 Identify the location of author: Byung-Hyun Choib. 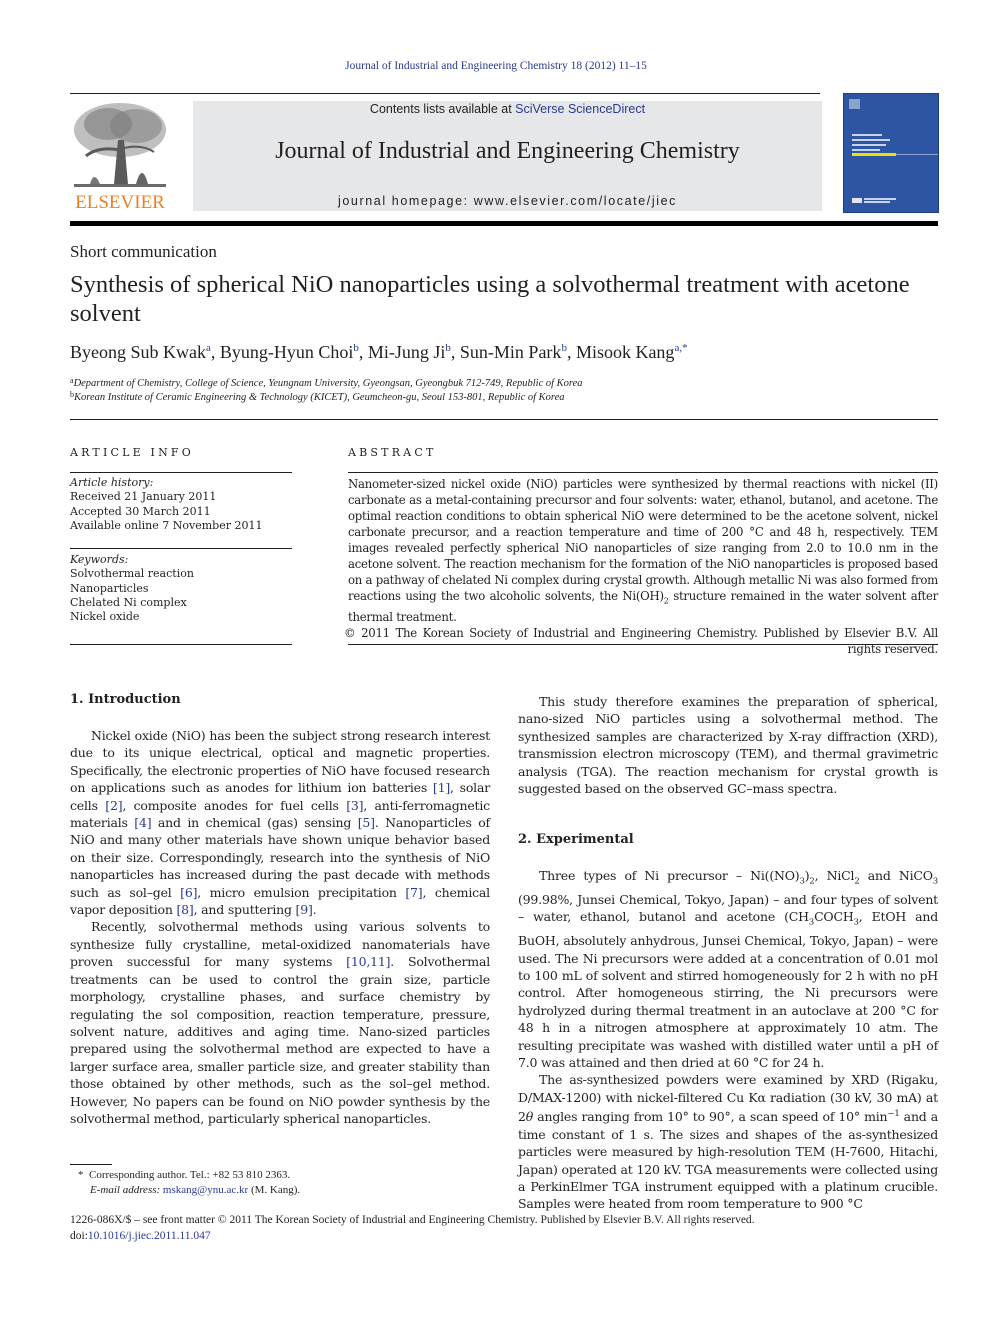
(289, 352).